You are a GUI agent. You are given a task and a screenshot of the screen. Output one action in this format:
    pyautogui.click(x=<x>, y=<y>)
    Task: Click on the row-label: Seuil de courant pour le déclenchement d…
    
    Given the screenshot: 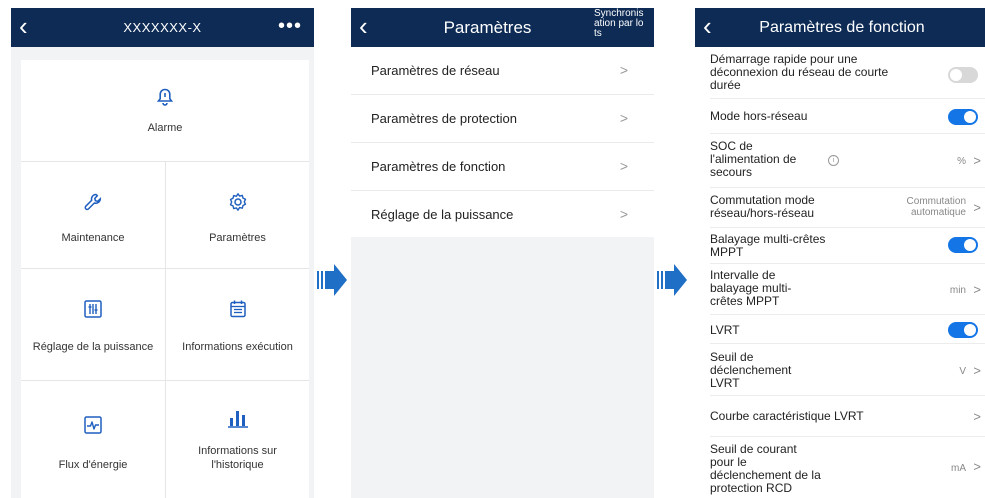 What is the action you would take?
    pyautogui.click(x=765, y=468)
    